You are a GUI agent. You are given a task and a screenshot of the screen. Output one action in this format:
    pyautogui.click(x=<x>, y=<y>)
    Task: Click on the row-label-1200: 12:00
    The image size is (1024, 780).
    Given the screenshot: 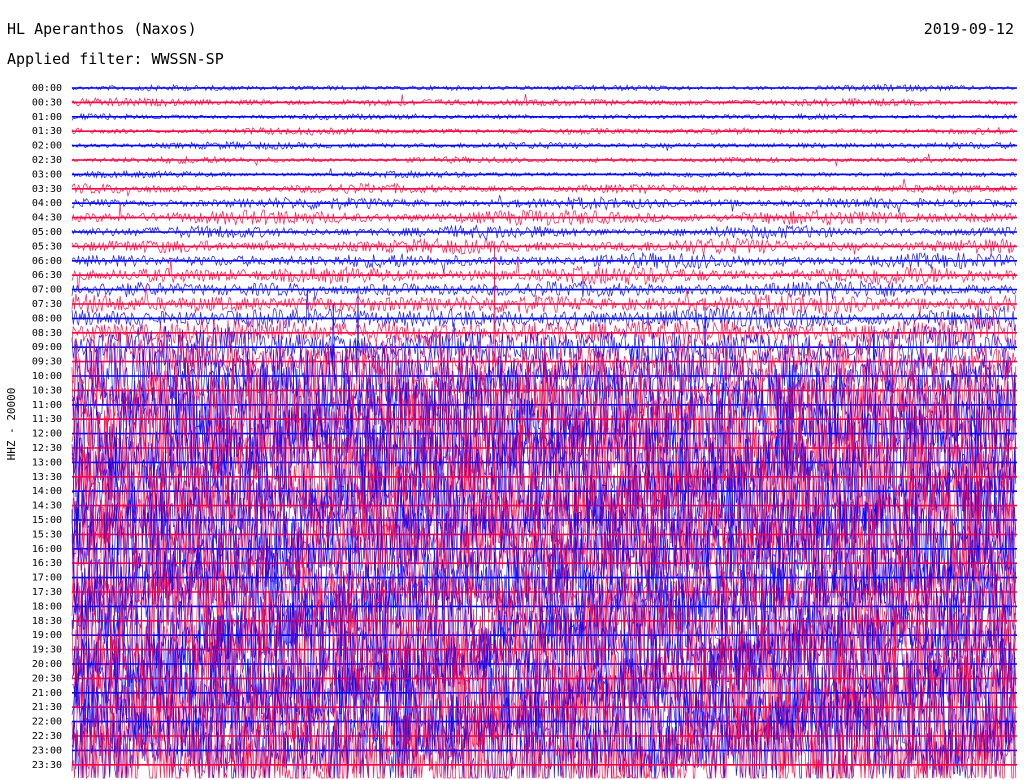 What is the action you would take?
    pyautogui.click(x=47, y=434)
    